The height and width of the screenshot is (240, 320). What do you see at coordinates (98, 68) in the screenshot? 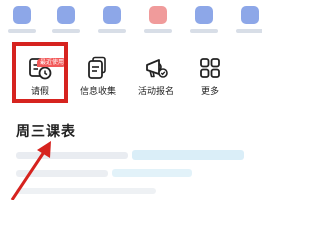
I see `info-collect-icon` at bounding box center [98, 68].